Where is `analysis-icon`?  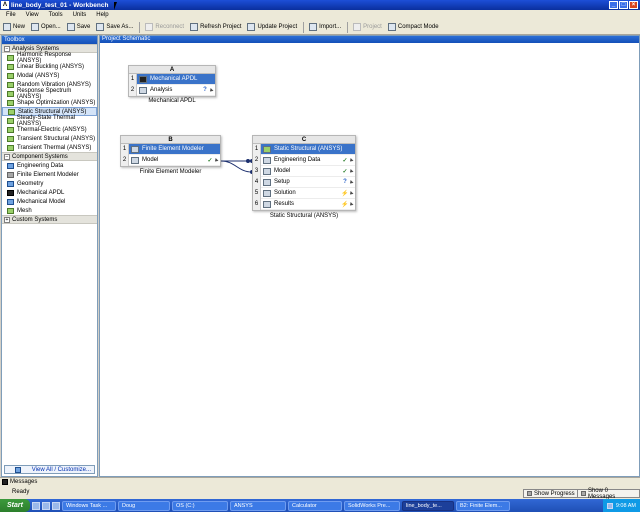 analysis-icon is located at coordinates (143, 90).